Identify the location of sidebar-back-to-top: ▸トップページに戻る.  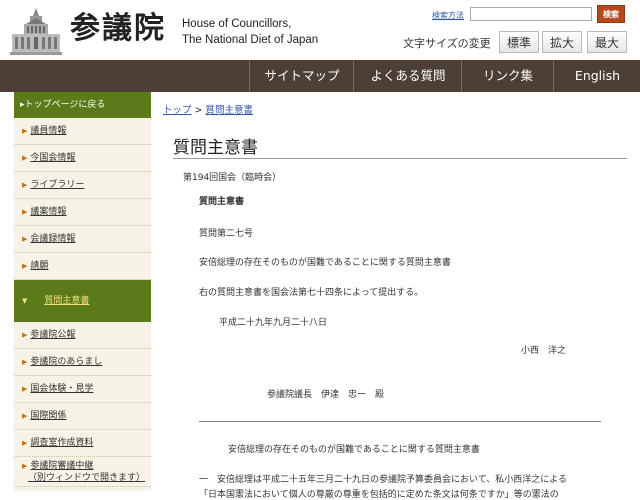
(82, 105).